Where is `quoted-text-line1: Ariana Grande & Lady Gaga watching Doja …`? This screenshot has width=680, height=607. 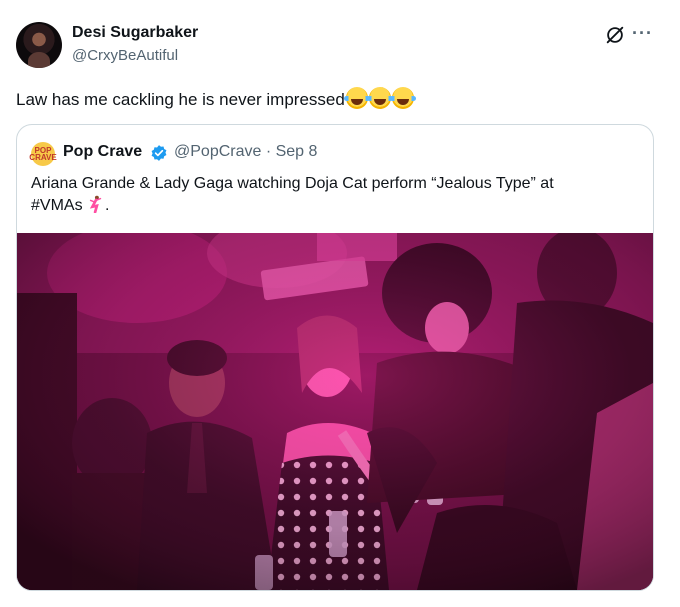
quoted-text-line1: Ariana Grande & Lady Gaga watching Doja … is located at coordinates (292, 183).